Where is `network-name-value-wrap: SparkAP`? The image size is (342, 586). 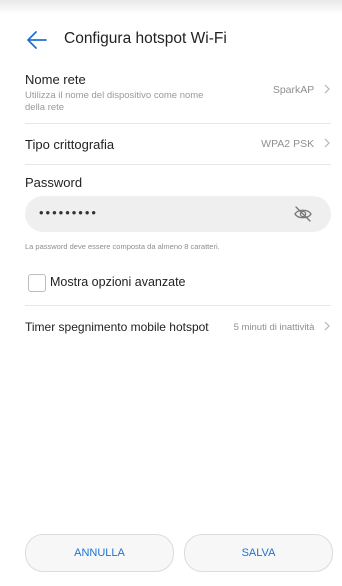 network-name-value-wrap: SparkAP is located at coordinates (302, 90).